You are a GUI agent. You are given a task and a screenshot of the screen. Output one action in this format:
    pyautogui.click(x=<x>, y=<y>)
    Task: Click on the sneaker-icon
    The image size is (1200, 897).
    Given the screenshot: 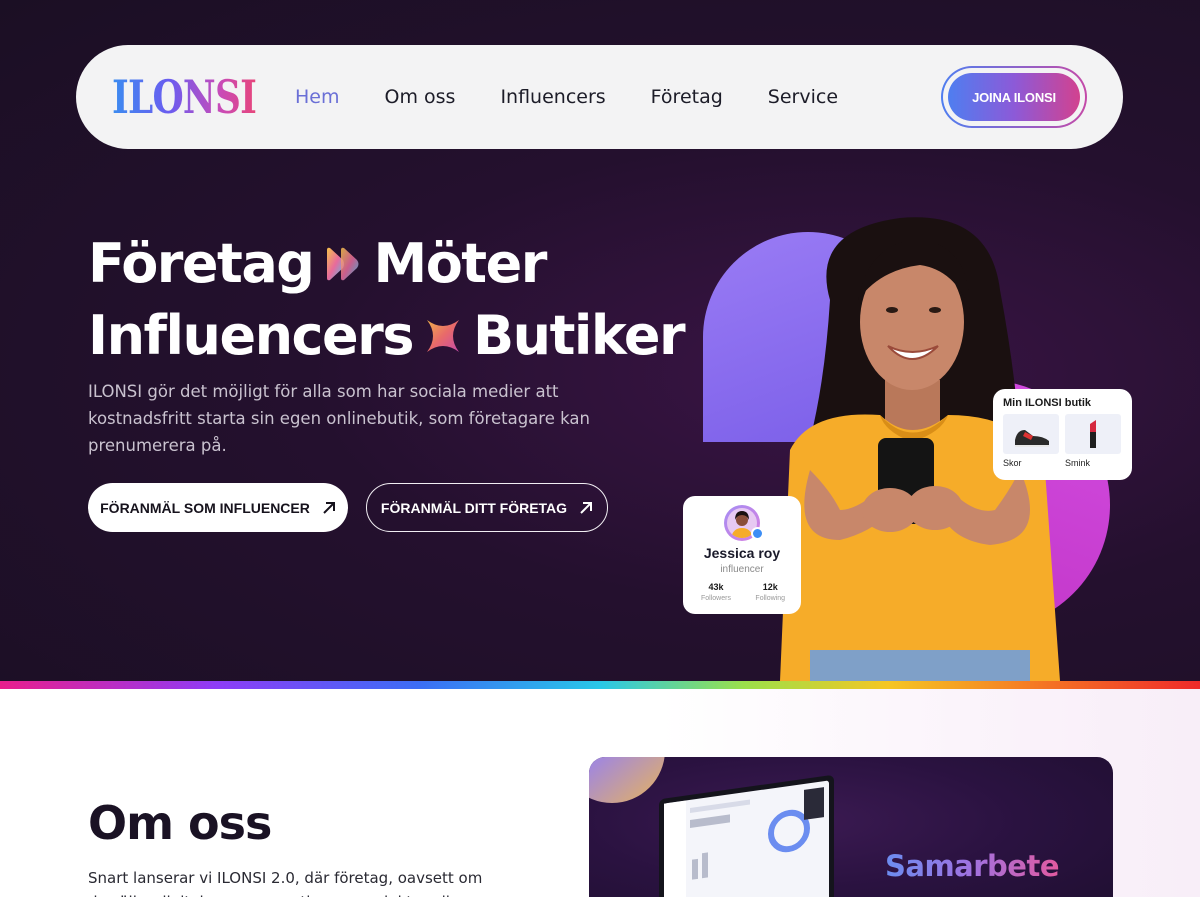 What is the action you would take?
    pyautogui.click(x=1031, y=434)
    